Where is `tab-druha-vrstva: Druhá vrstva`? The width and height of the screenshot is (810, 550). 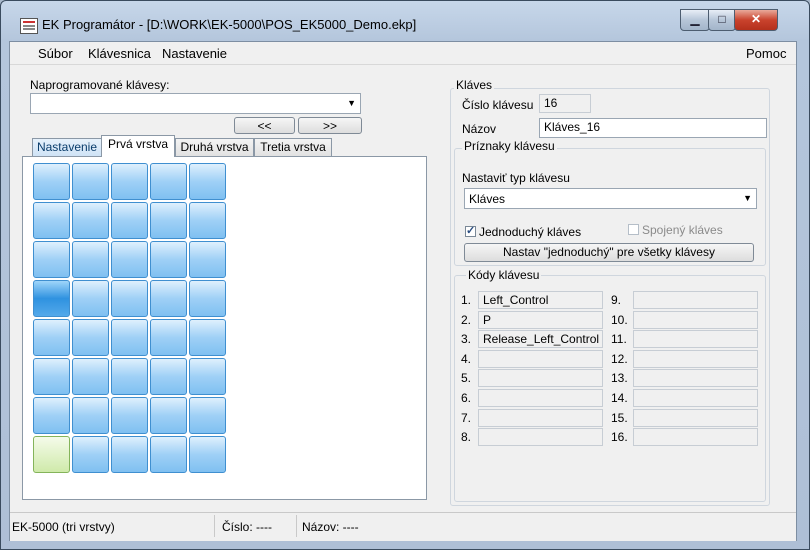
tab-druha-vrstva: Druhá vrstva is located at coordinates (214, 147).